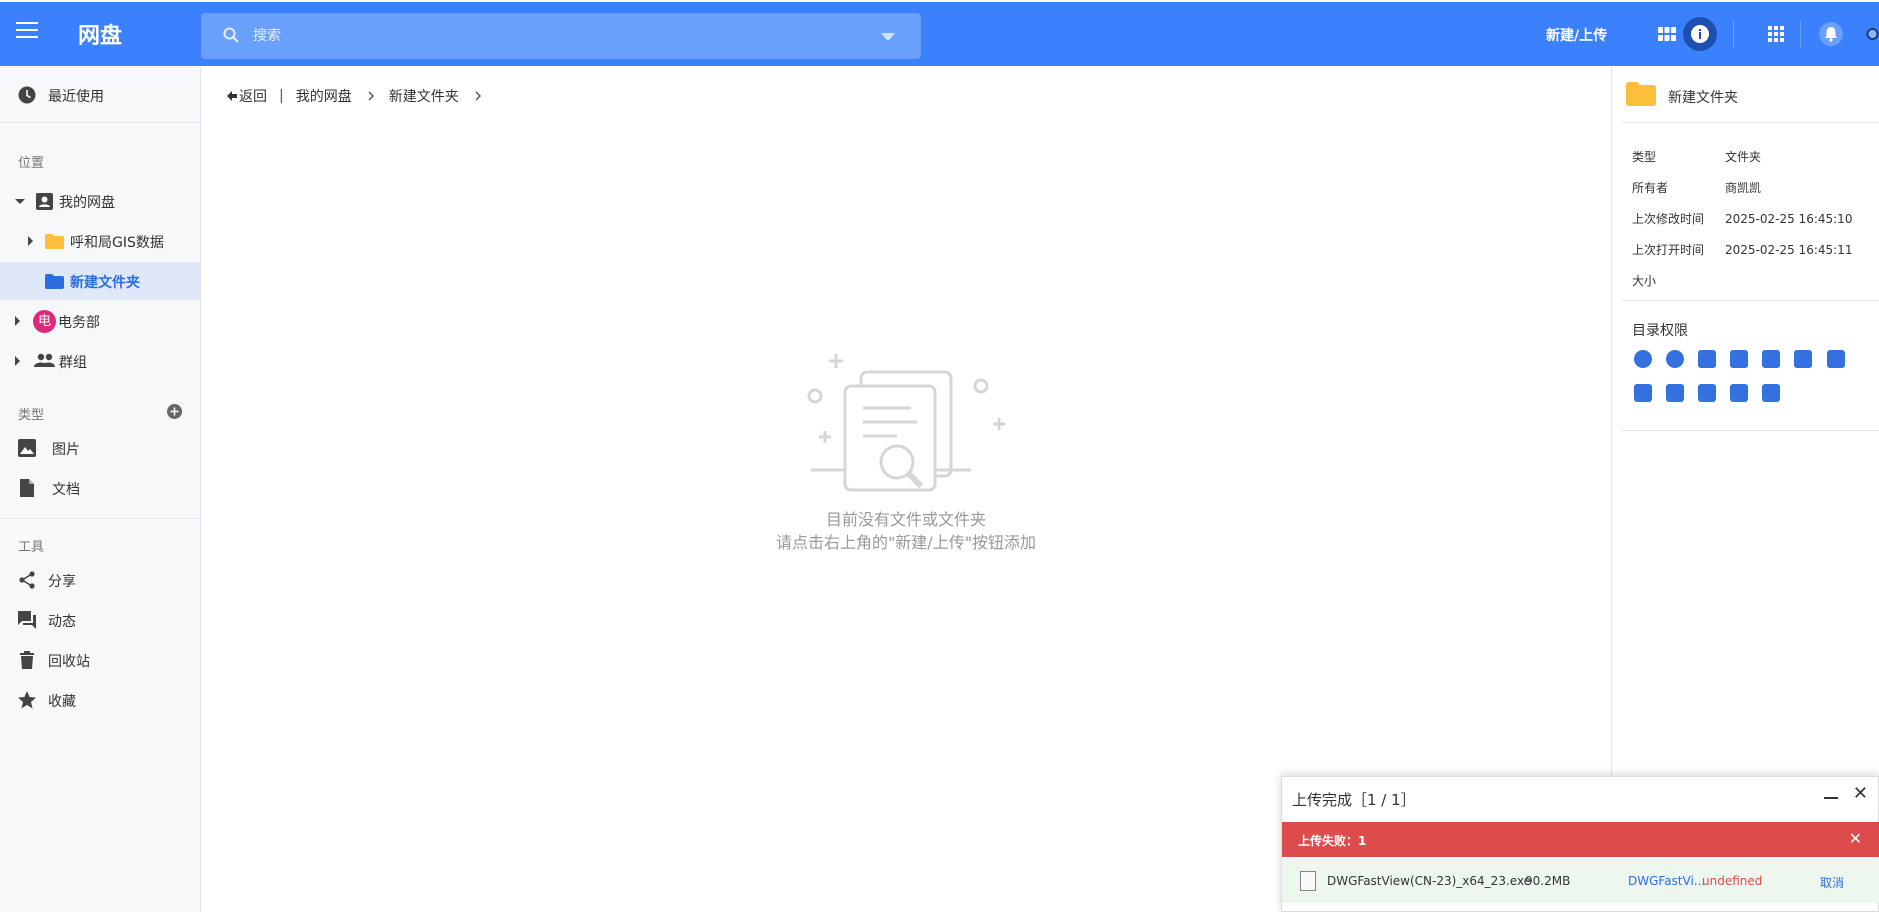 This screenshot has width=1879, height=912. What do you see at coordinates (27, 660) in the screenshot?
I see `trash-icon` at bounding box center [27, 660].